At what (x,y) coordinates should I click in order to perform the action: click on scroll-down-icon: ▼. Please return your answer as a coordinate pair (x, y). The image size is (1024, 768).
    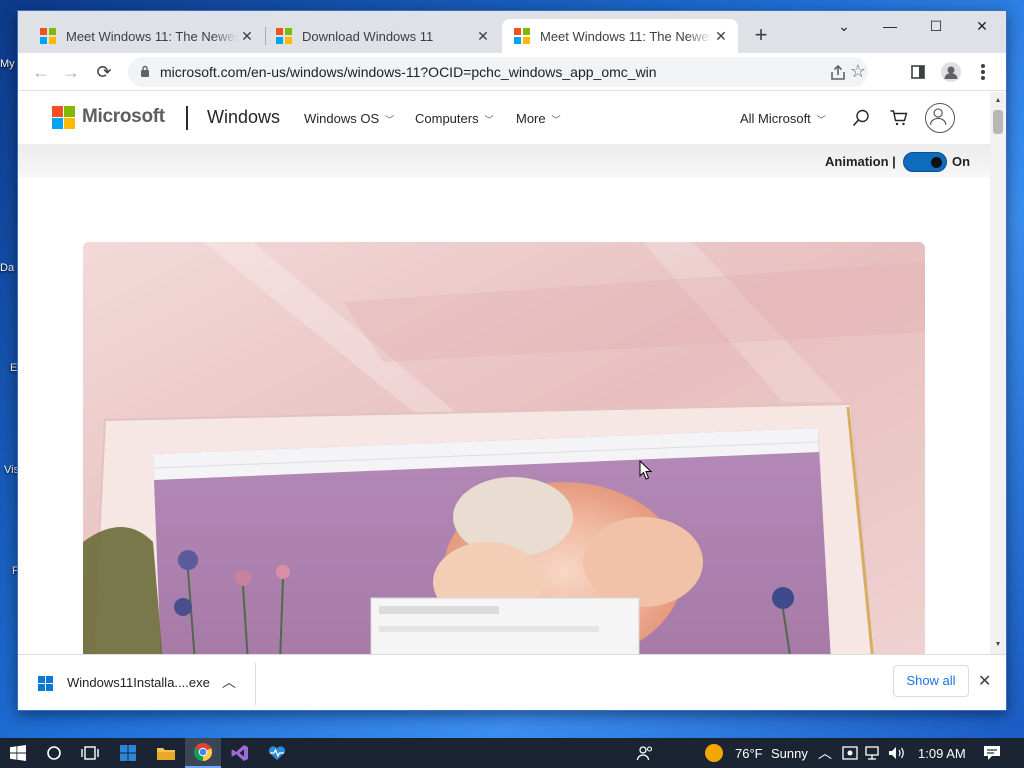
    Looking at the image, I should click on (998, 645).